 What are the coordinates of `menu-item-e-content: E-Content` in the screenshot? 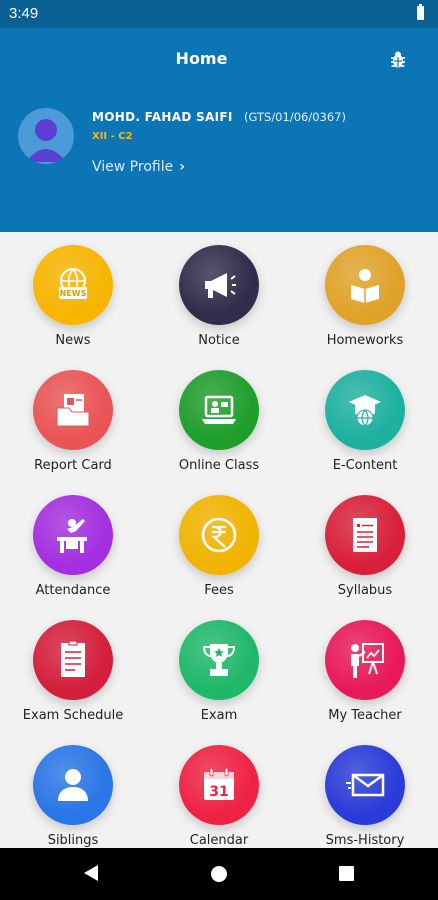 It's located at (365, 415).